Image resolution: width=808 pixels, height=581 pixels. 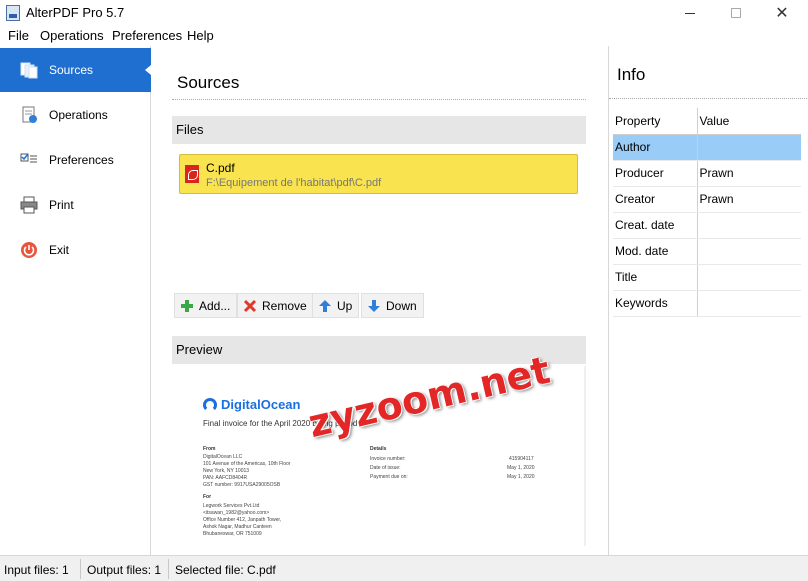 I want to click on file-path: F:\Equipement de l'habitat\pdf\C.pdf, so click(x=294, y=183).